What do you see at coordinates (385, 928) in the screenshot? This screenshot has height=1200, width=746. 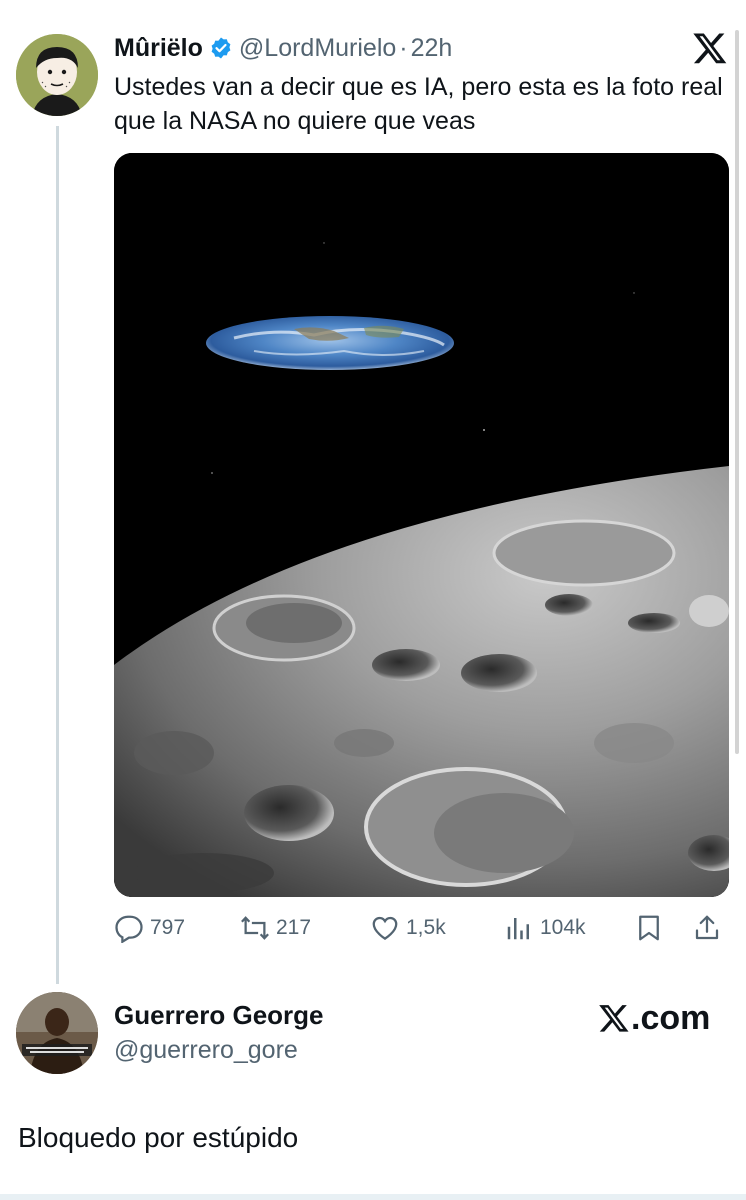 I see `heart-icon` at bounding box center [385, 928].